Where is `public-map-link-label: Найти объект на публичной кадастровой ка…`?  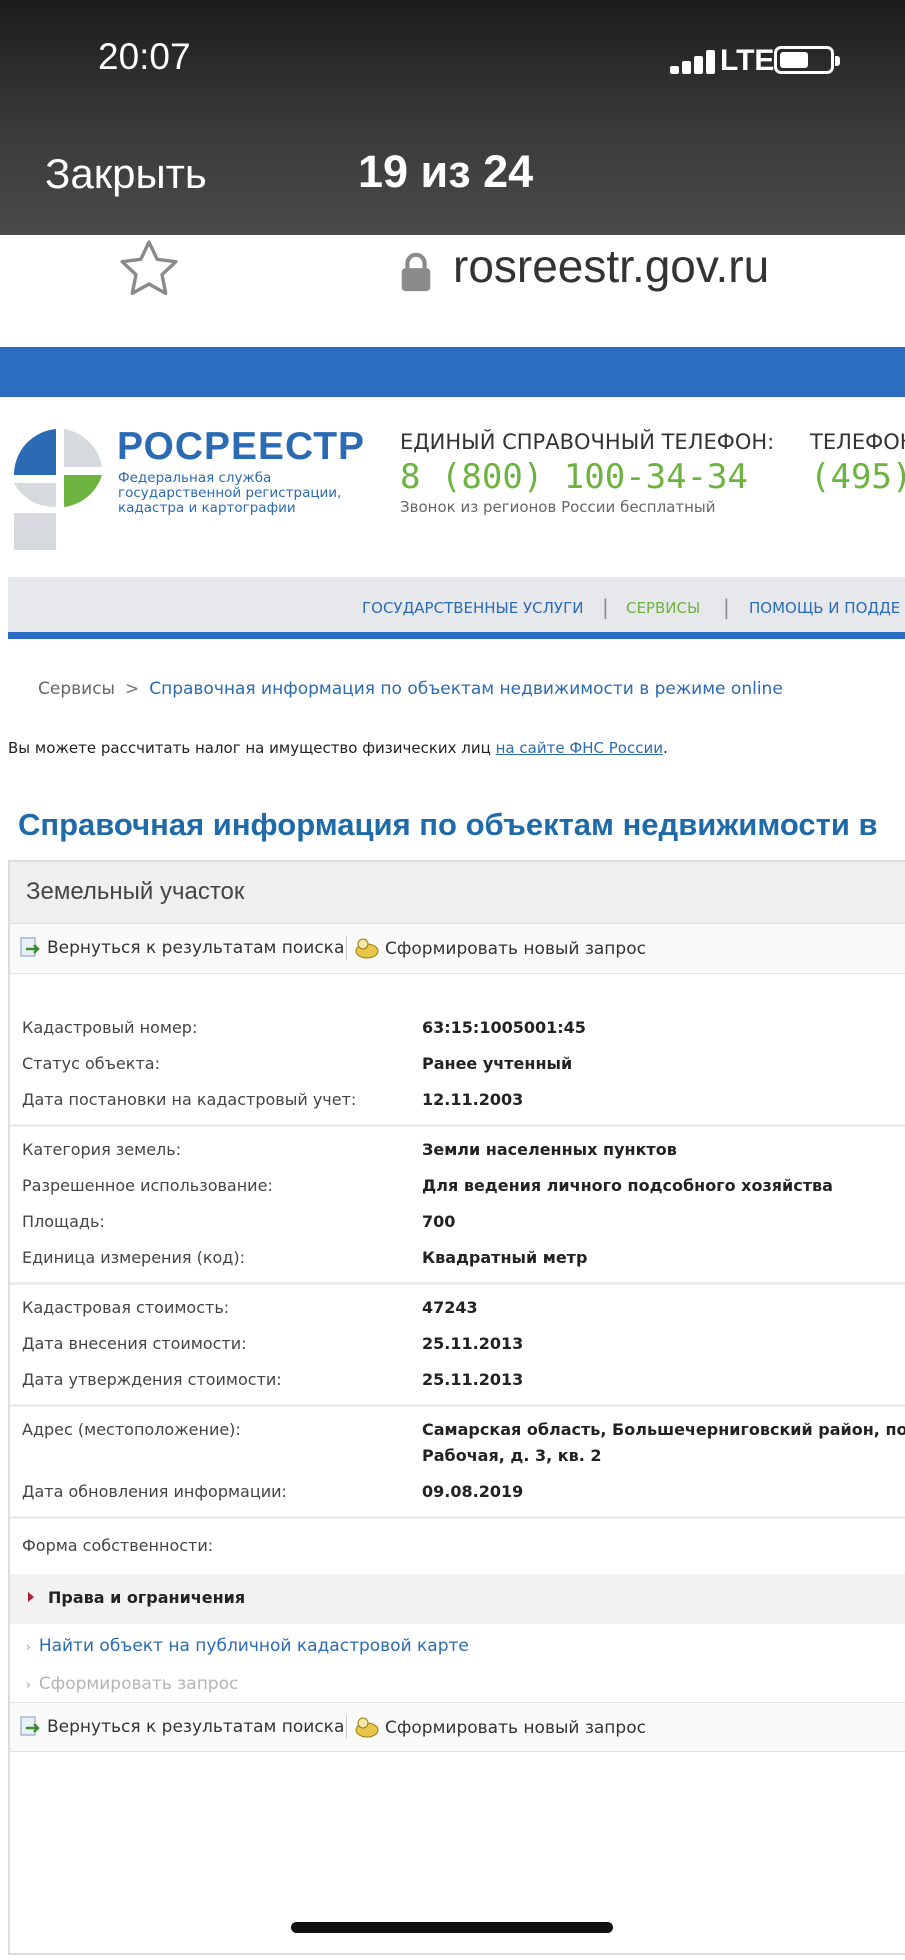
public-map-link-label: Найти объект на публичной кадастровой ка… is located at coordinates (253, 1646).